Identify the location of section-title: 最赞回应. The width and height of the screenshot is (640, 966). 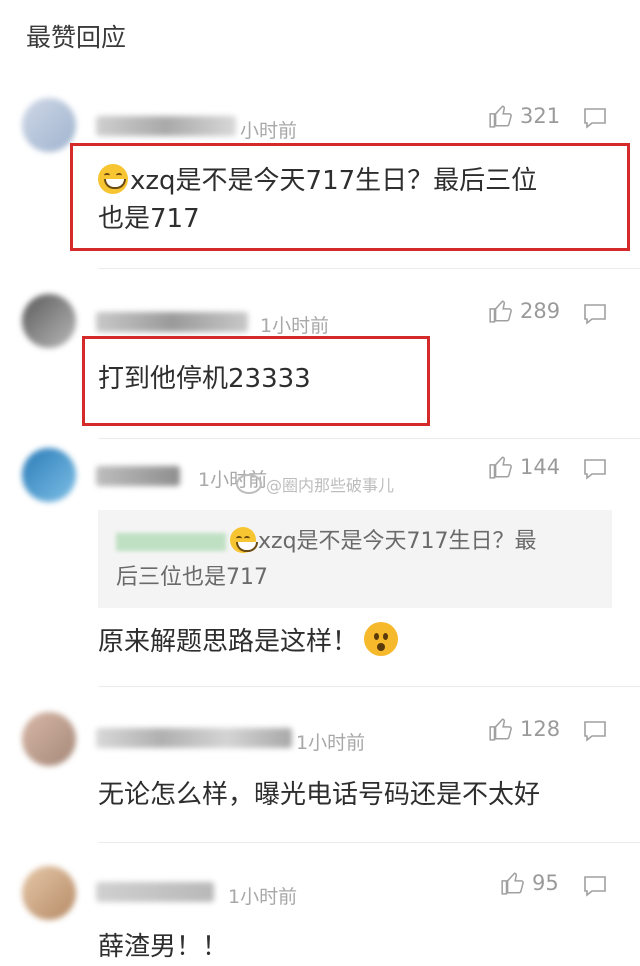
(76, 37).